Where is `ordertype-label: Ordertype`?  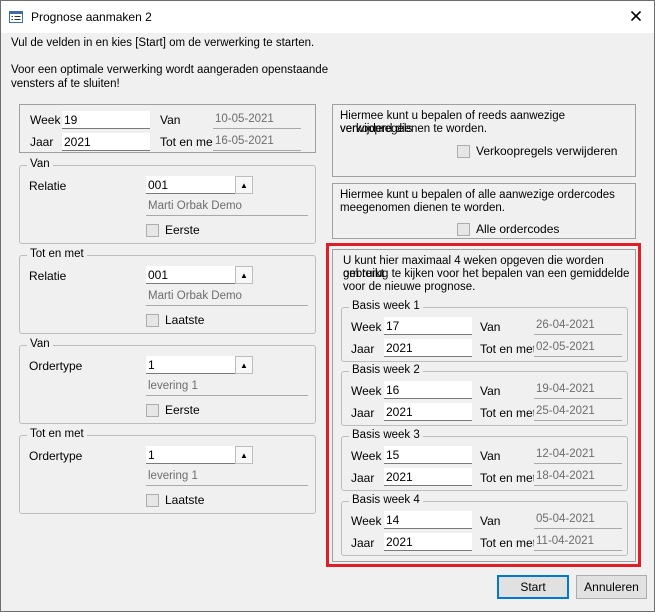
ordertype-label: Ordertype is located at coordinates (56, 456).